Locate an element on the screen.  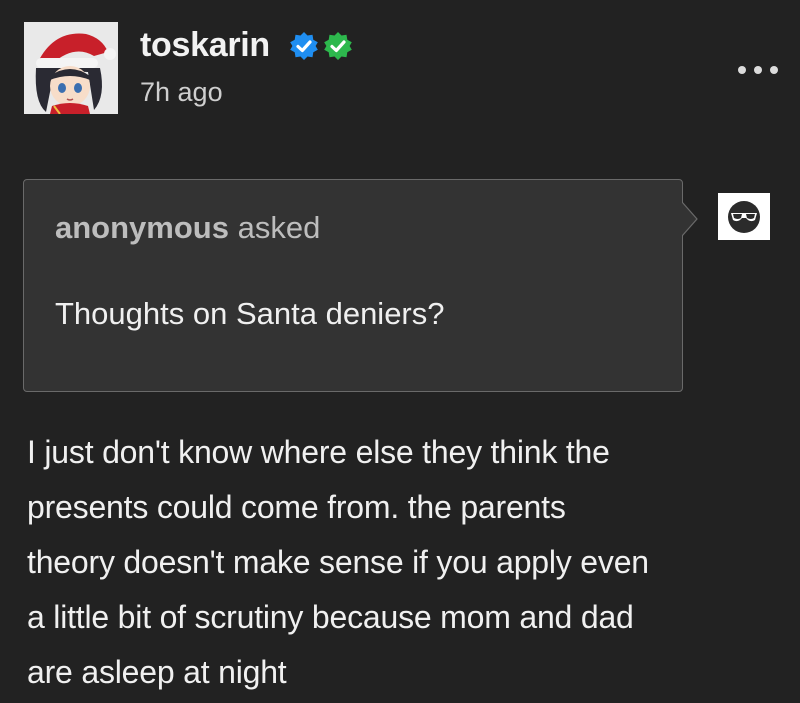
anonymous-sunglasses-icon is located at coordinates (744, 216).